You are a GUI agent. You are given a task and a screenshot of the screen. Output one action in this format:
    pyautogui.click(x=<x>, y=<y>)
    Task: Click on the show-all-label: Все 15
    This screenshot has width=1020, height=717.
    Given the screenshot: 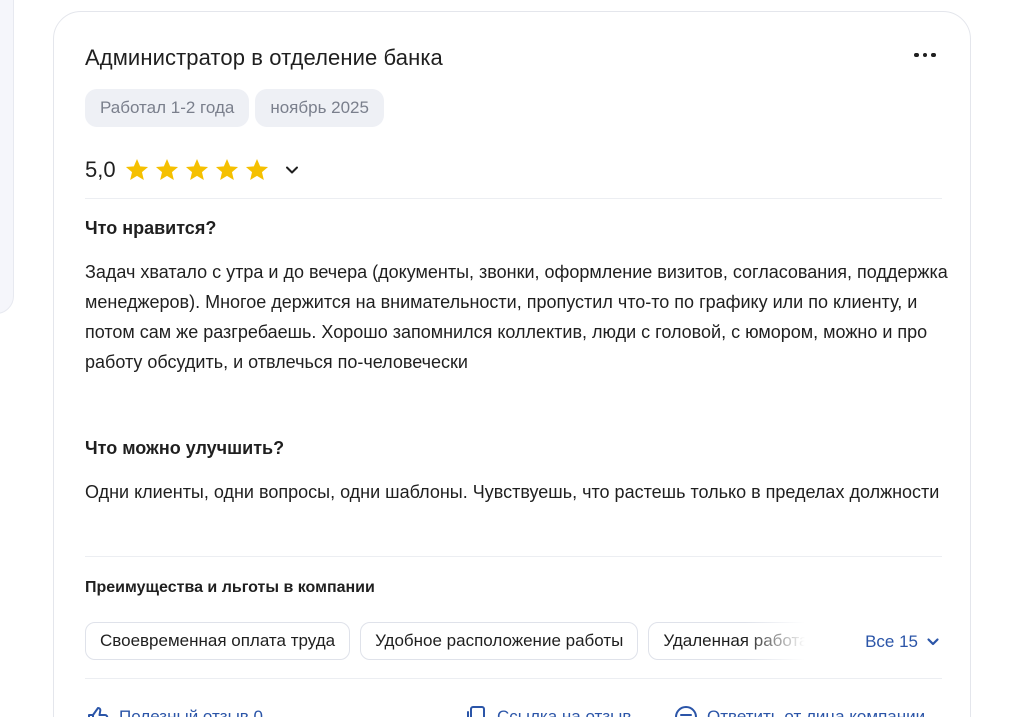 What is the action you would take?
    pyautogui.click(x=891, y=641)
    